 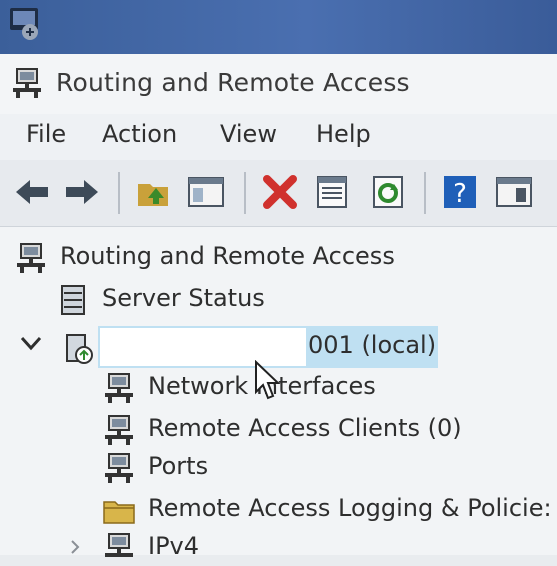 I want to click on ipv4-icon, so click(x=119, y=545).